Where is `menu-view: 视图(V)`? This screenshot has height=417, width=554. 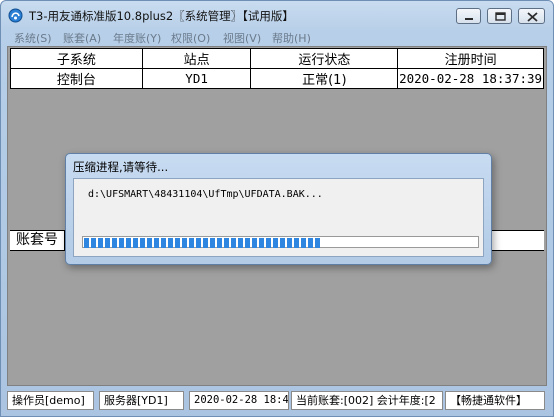
menu-view: 视图(V) is located at coordinates (242, 38).